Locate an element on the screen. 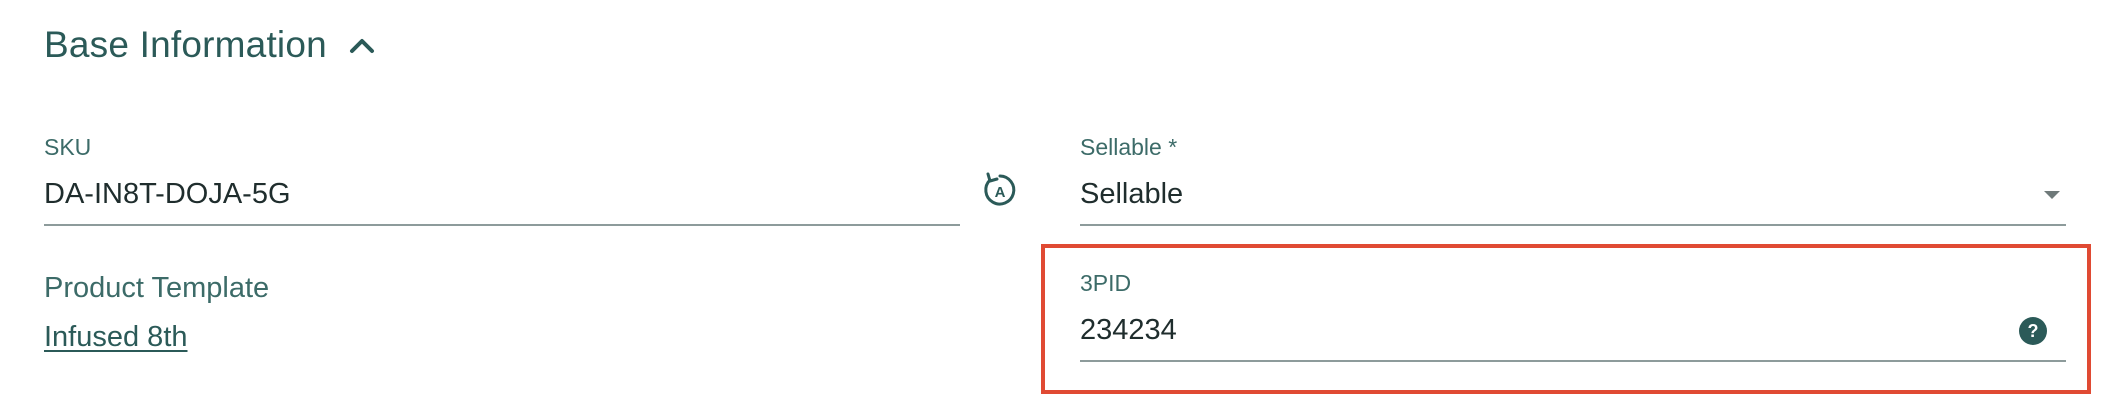 The width and height of the screenshot is (2118, 420). sellable-select: Sellable * Sellable is located at coordinates (1573, 181).